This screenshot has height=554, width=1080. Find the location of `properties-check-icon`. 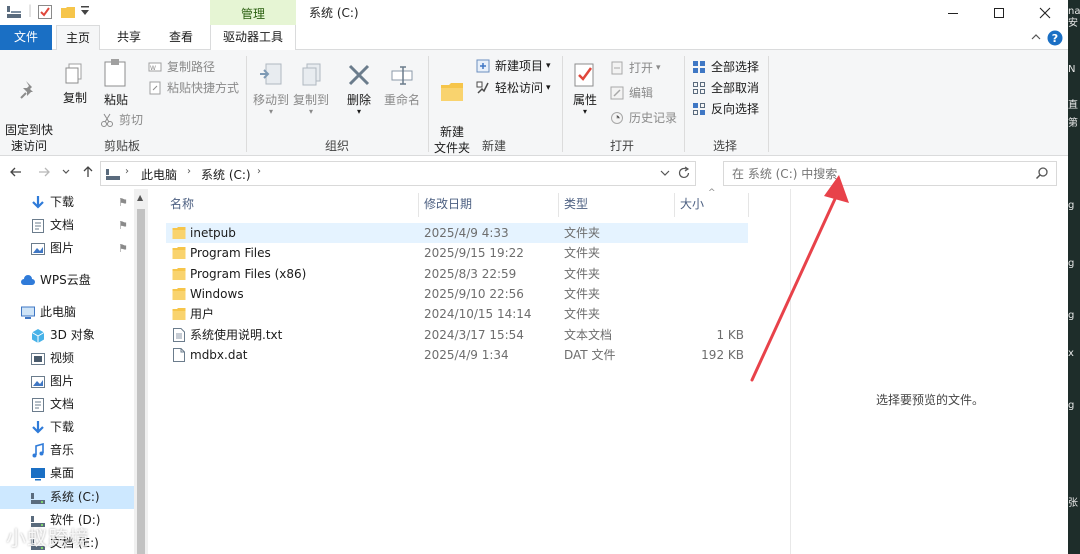

properties-check-icon is located at coordinates (45, 12).